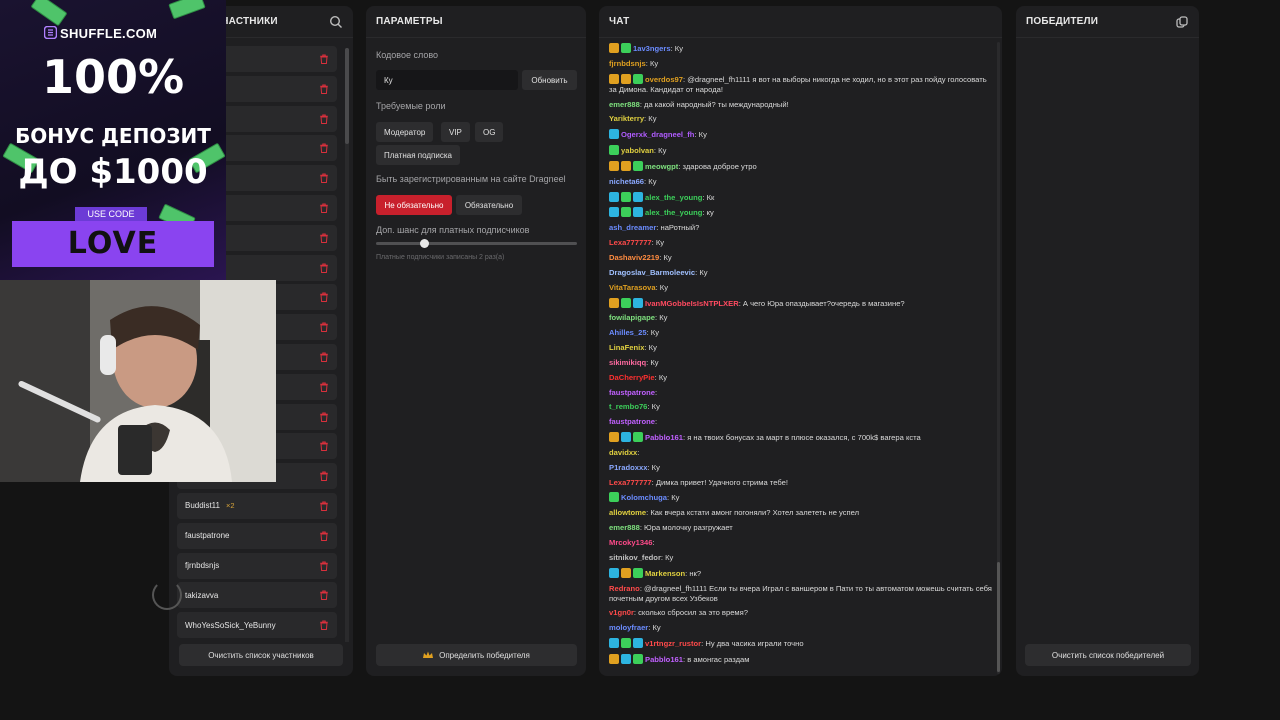  I want to click on chat-username: fjrnbdsnjs, so click(627, 63).